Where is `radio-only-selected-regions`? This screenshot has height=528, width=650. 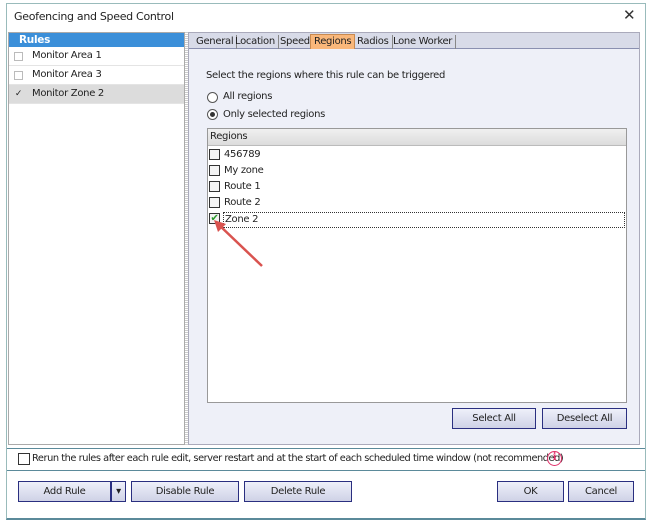
radio-only-selected-regions is located at coordinates (212, 114).